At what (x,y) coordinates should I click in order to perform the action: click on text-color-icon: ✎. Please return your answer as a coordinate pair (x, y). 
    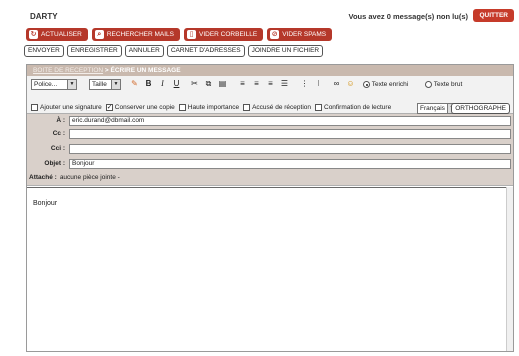
    Looking at the image, I should click on (134, 83).